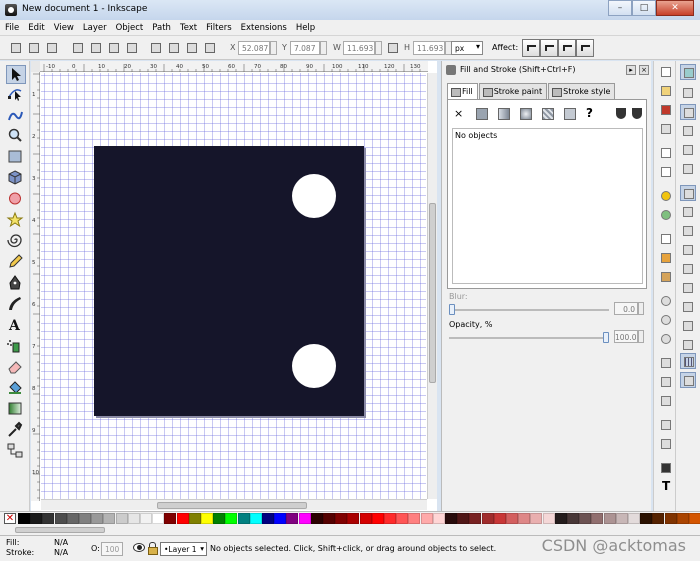 The width and height of the screenshot is (700, 561). Describe the element at coordinates (688, 326) in the screenshot. I see `snap-rotation-center-icon` at that location.